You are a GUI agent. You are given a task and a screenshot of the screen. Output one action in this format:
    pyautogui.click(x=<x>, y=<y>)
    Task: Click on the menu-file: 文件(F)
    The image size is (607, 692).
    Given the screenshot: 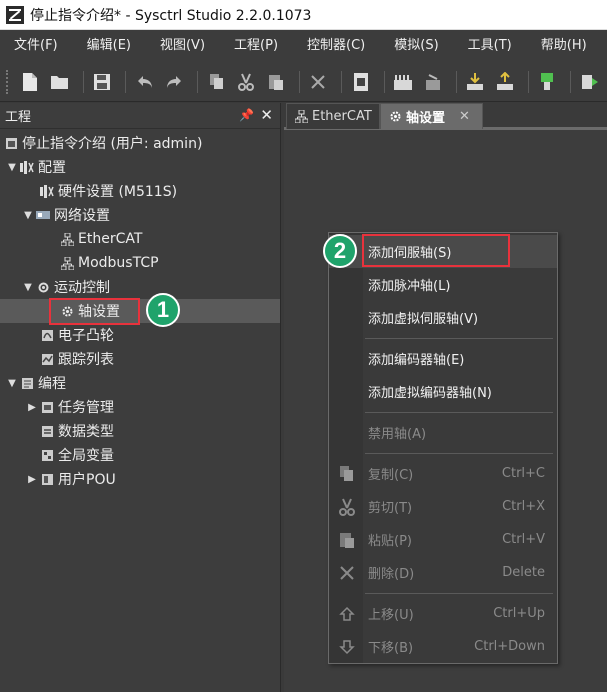 What is the action you would take?
    pyautogui.click(x=36, y=46)
    